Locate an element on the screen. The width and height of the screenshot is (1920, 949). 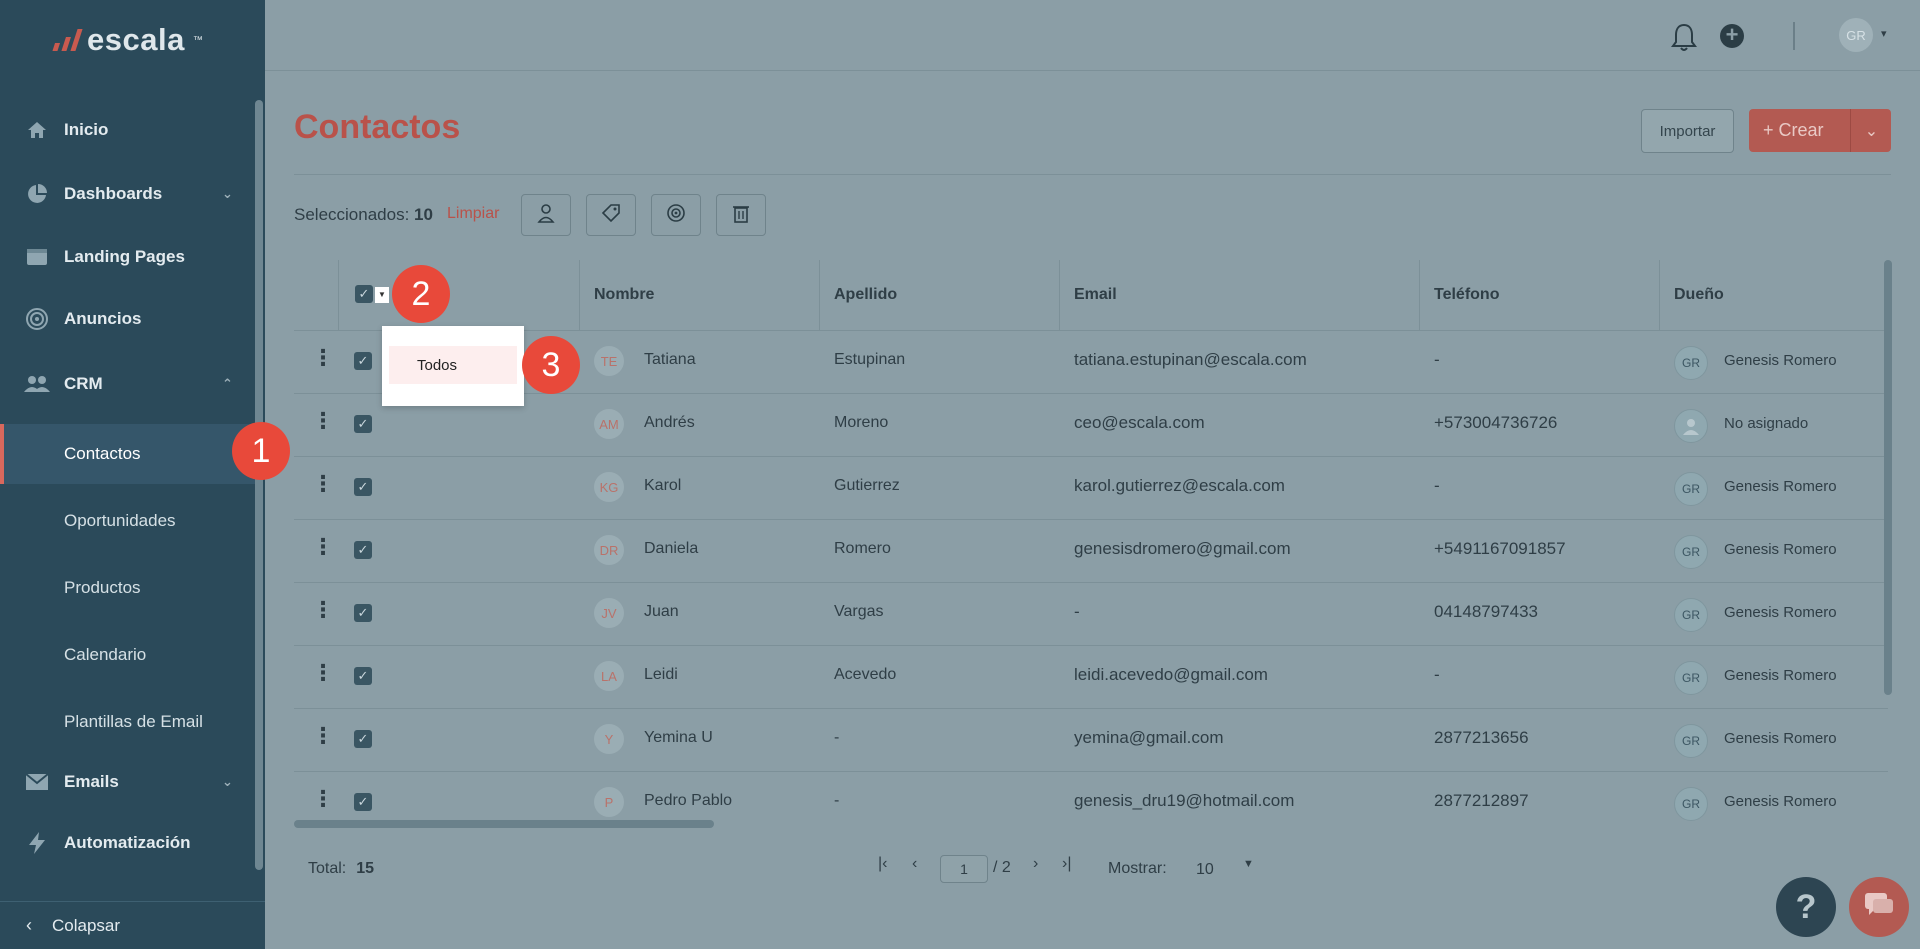
create-dropdown-toggle: ⌄ is located at coordinates (1871, 130).